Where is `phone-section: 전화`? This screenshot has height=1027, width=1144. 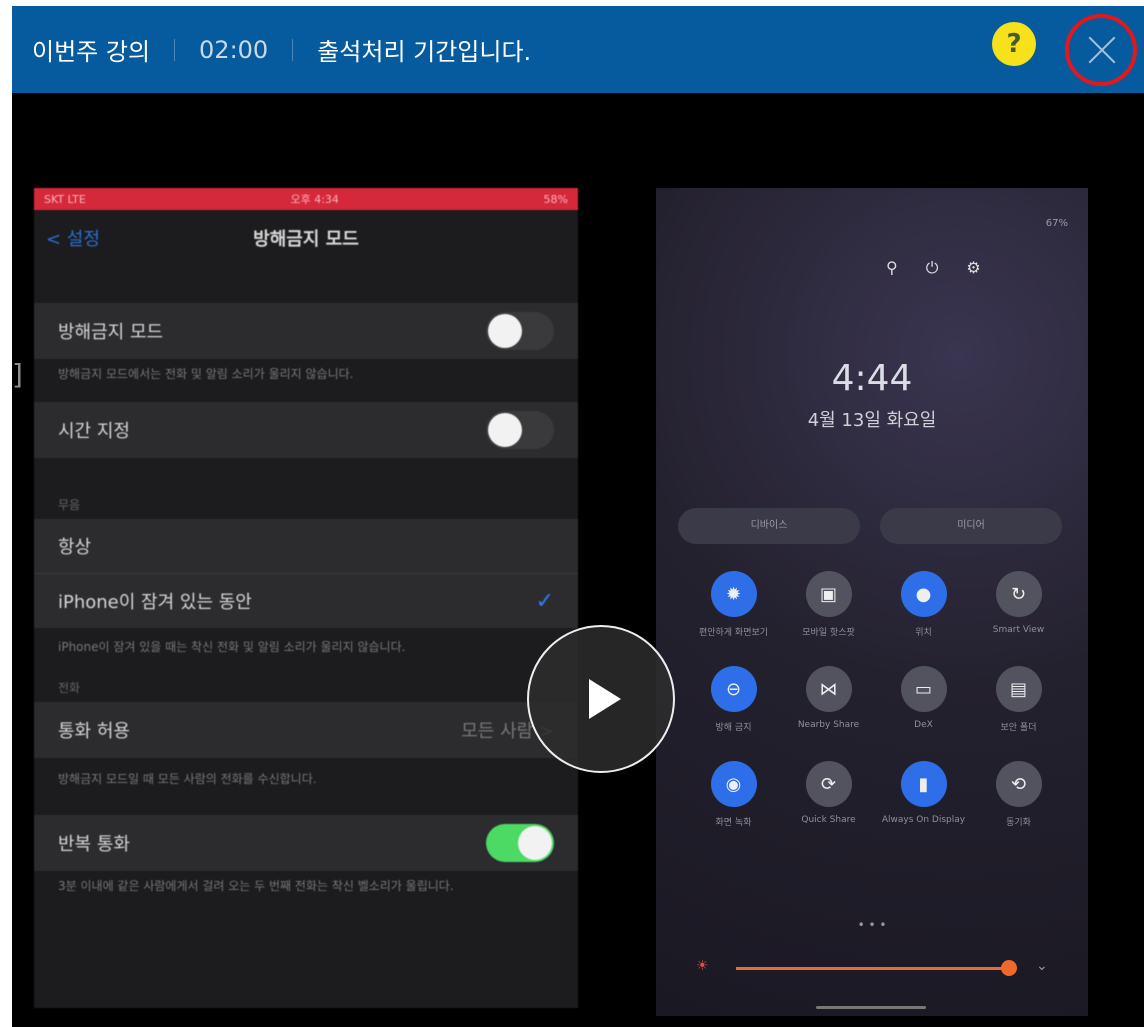
phone-section: 전화 is located at coordinates (69, 688).